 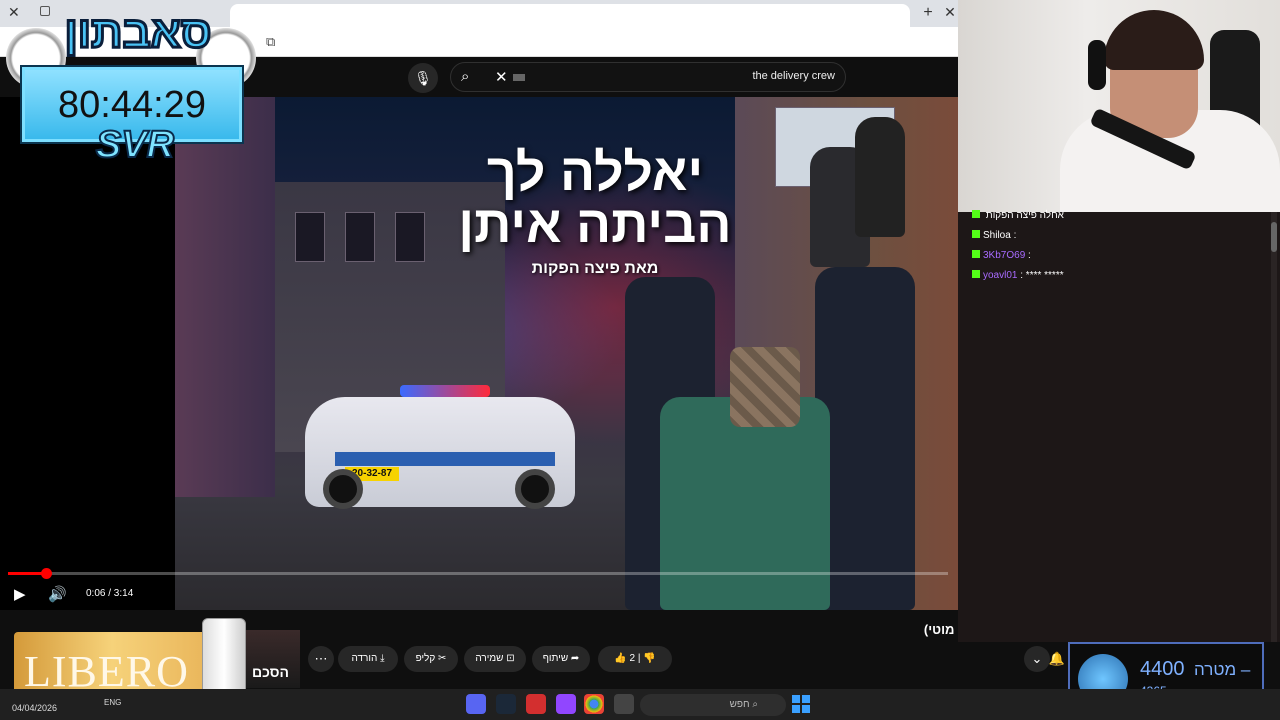 I want to click on download-label: הורדה, so click(x=364, y=658).